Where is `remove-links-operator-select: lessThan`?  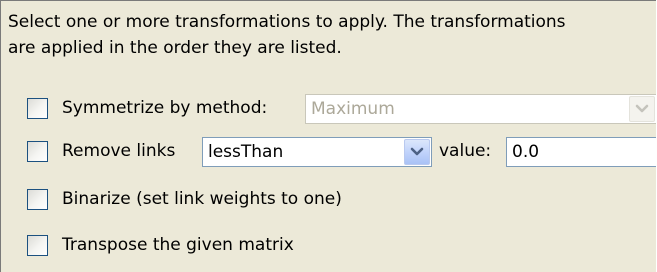
remove-links-operator-select: lessThan is located at coordinates (317, 152).